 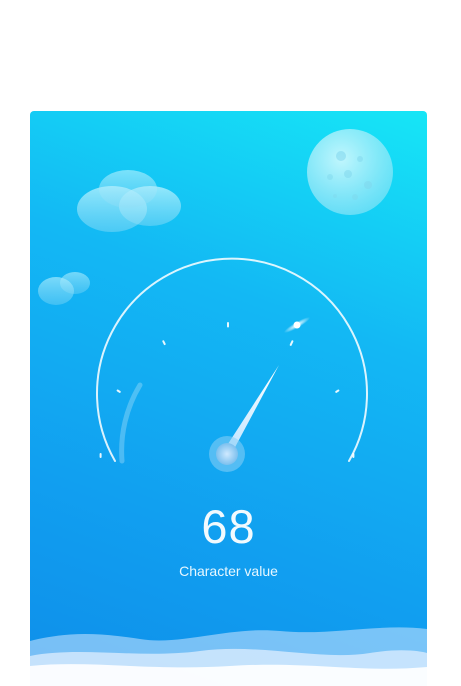 I want to click on character-score: 68, so click(x=228, y=526).